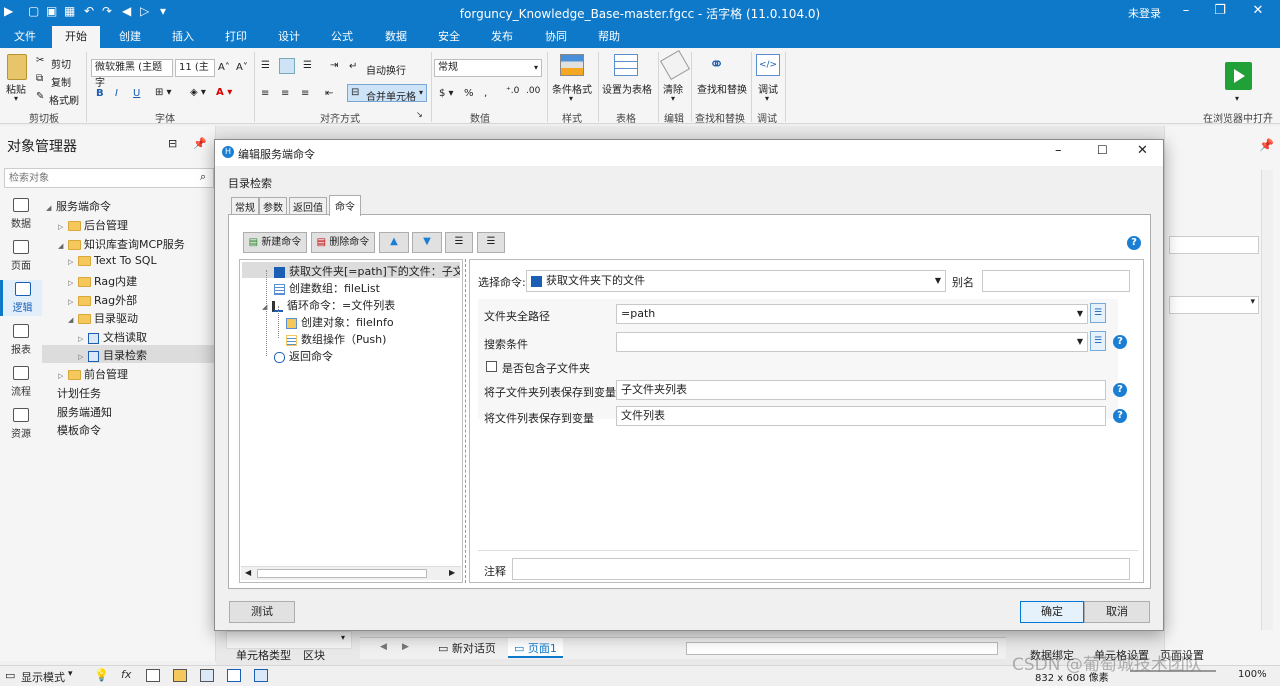 The height and width of the screenshot is (686, 1280). I want to click on cancel-button: 取消, so click(1117, 612).